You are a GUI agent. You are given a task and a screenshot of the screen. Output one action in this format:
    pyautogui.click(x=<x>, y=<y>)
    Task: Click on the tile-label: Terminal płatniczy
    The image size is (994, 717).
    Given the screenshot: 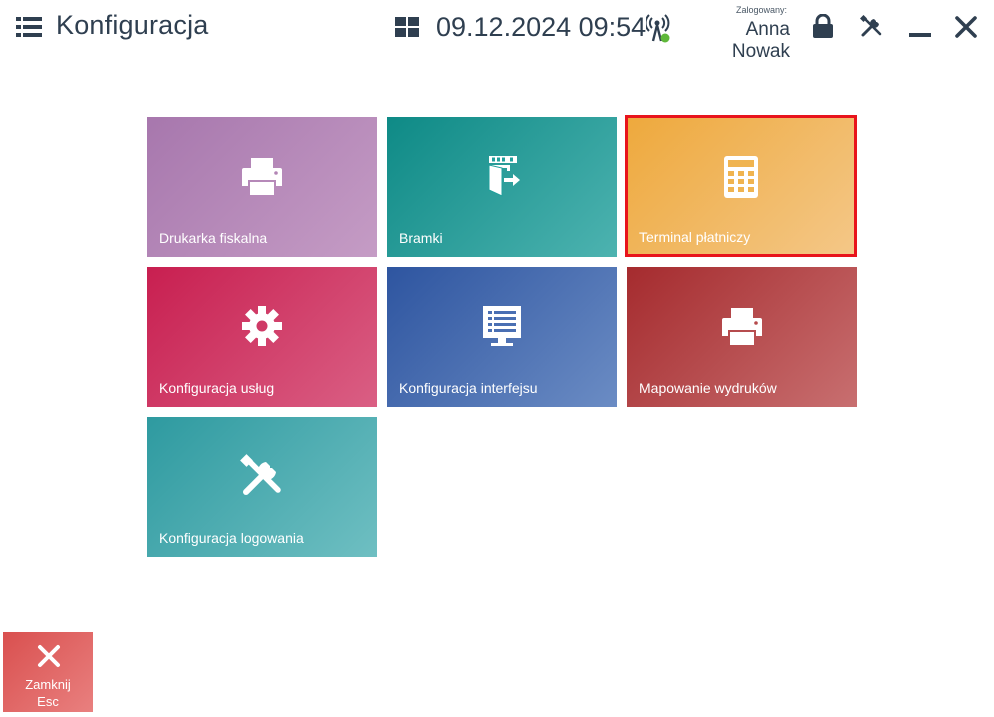 What is the action you would take?
    pyautogui.click(x=695, y=237)
    